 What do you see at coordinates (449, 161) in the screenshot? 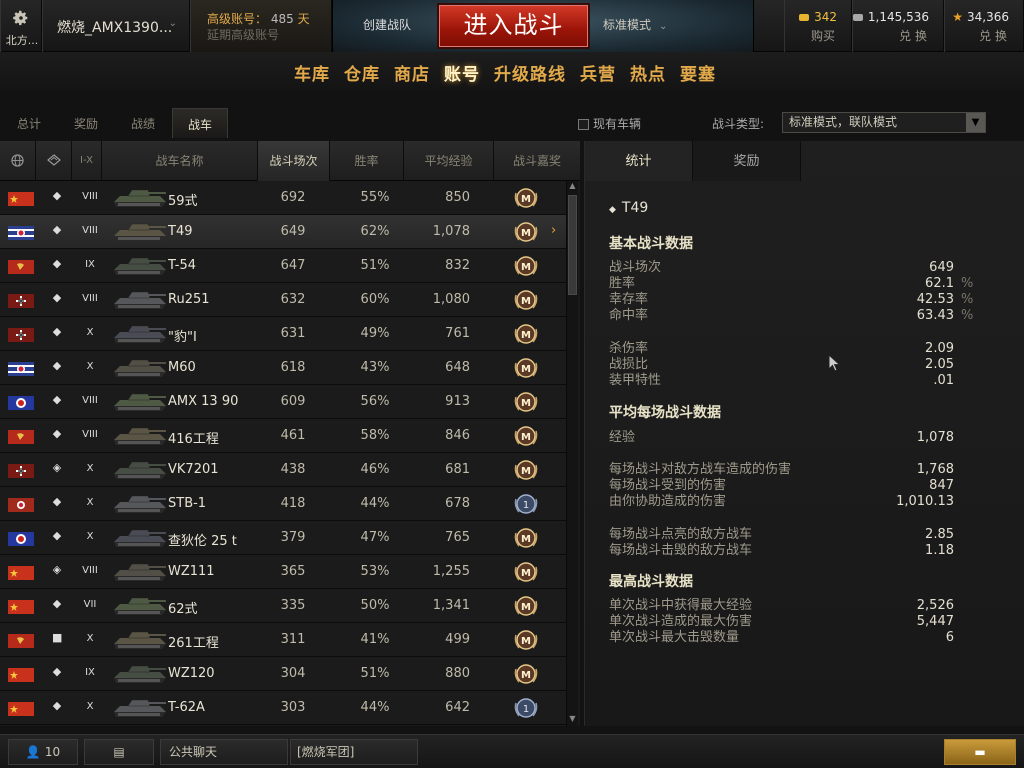
I see `sort-avg-xp: 平均经验` at bounding box center [449, 161].